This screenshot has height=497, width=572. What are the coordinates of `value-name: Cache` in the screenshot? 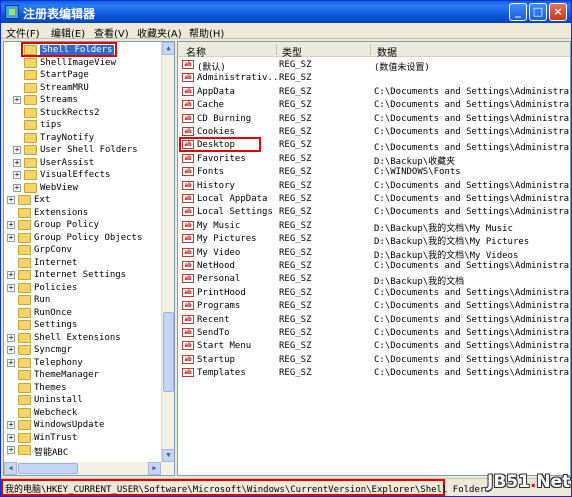 It's located at (211, 105).